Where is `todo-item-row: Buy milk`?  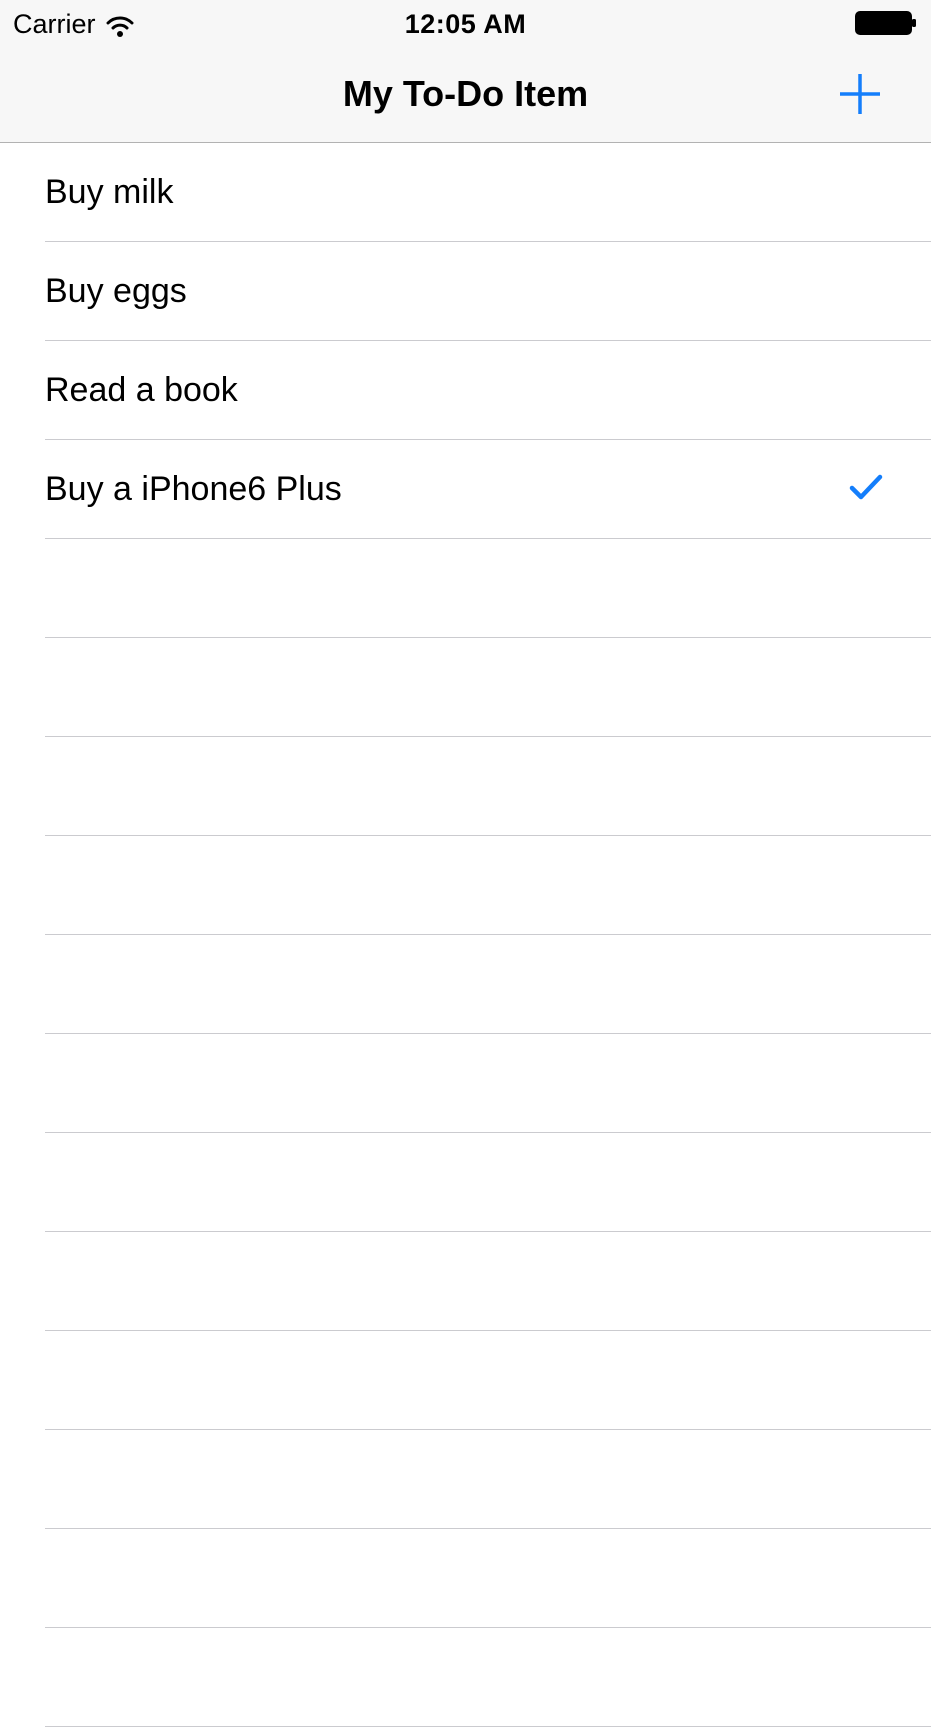
todo-item-row: Buy milk is located at coordinates (465, 192).